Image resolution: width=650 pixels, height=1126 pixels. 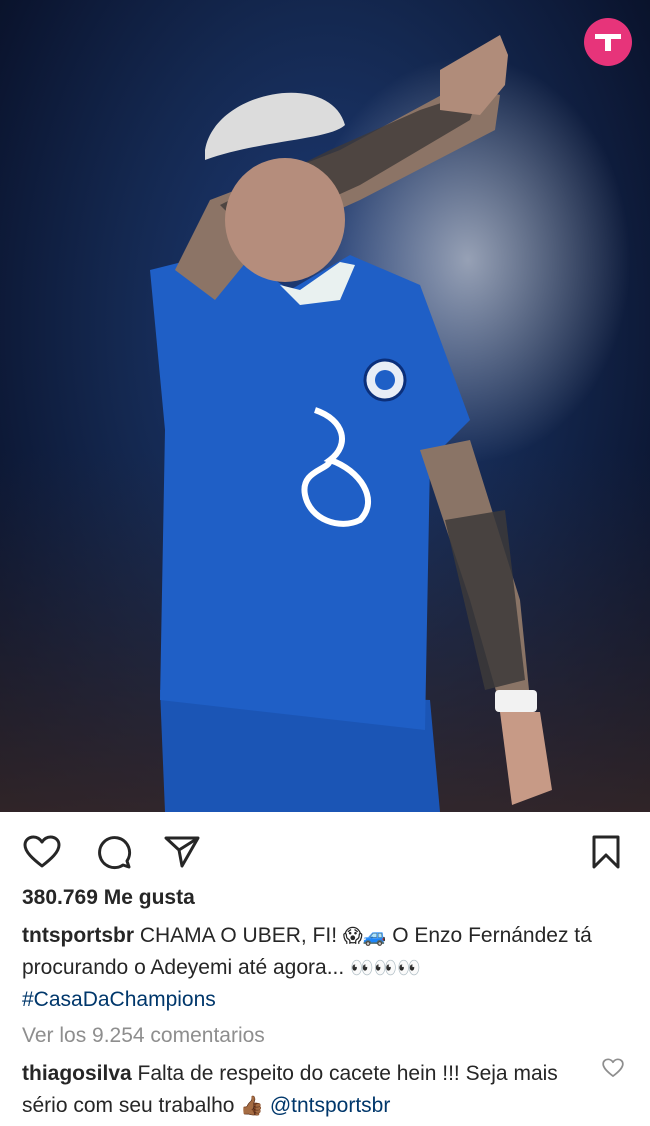 What do you see at coordinates (330, 1105) in the screenshot?
I see `comment-mention: @tntsportsbr` at bounding box center [330, 1105].